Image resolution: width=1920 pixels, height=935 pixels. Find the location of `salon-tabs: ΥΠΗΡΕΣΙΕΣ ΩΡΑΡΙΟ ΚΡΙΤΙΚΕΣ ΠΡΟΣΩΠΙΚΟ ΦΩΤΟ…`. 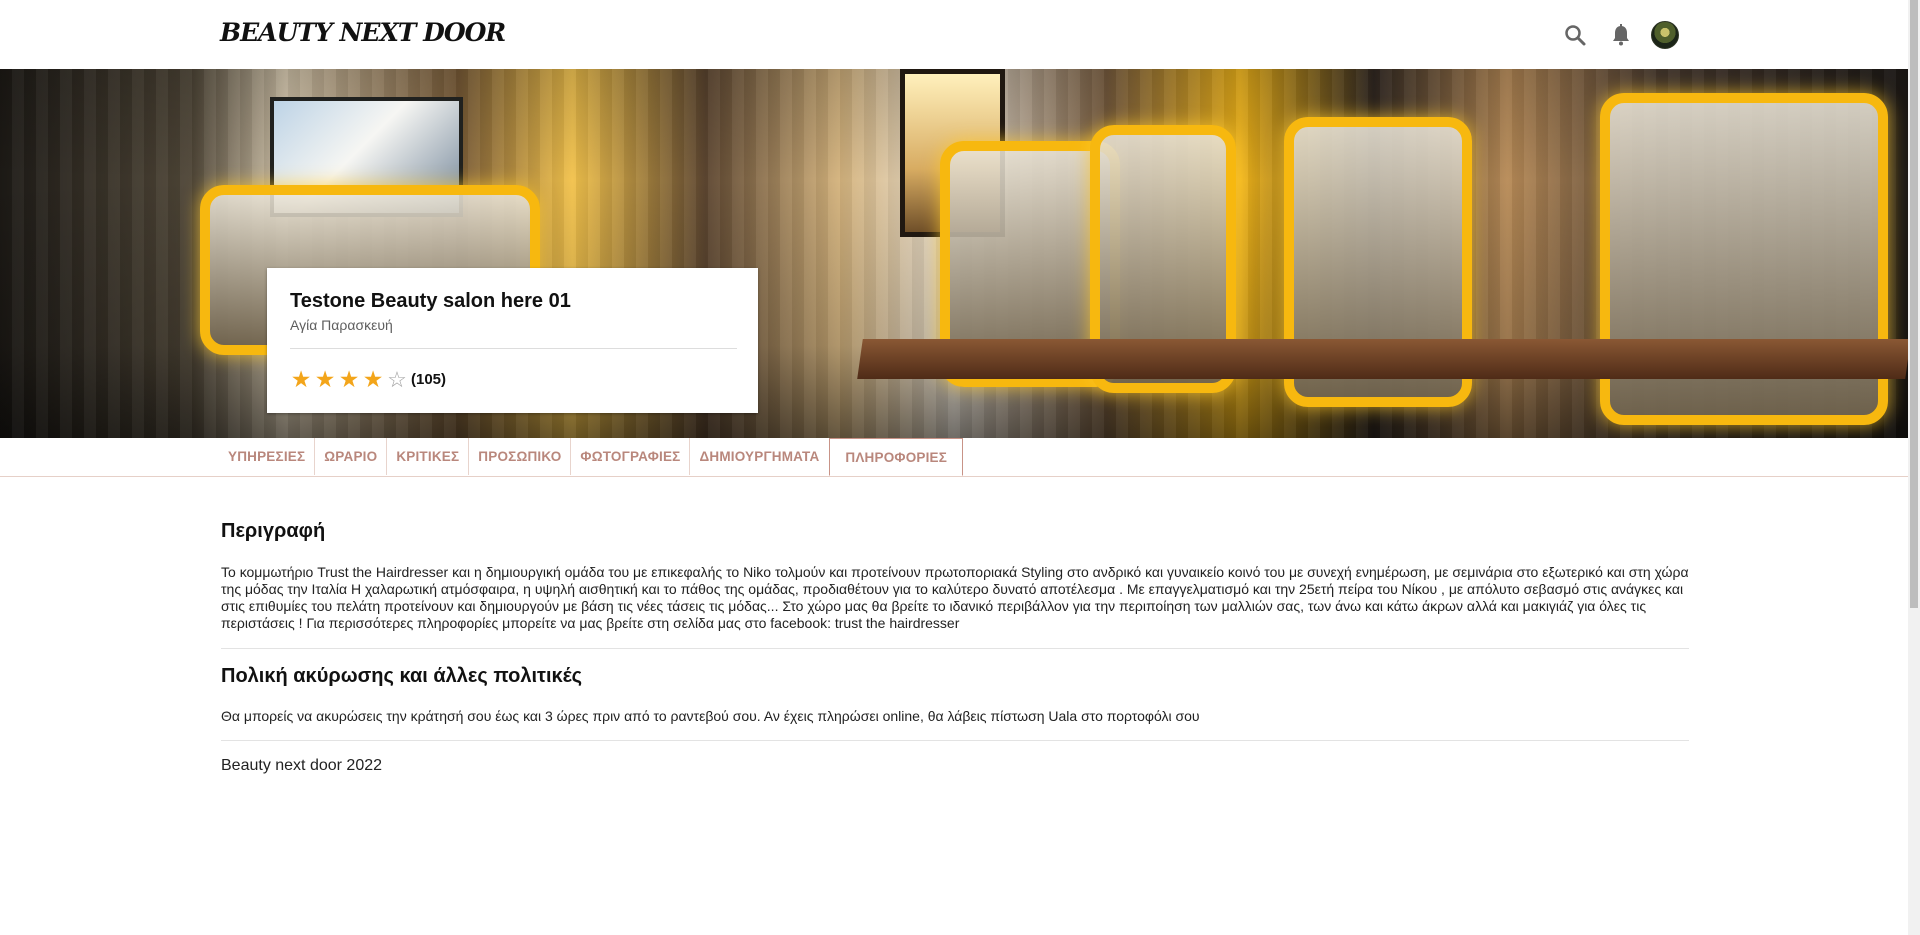

salon-tabs: ΥΠΗΡΕΣΙΕΣ ΩΡΑΡΙΟ ΚΡΙΤΙΚΕΣ ΠΡΟΣΩΠΙΚΟ ΦΩΤΟ… is located at coordinates (954, 457).